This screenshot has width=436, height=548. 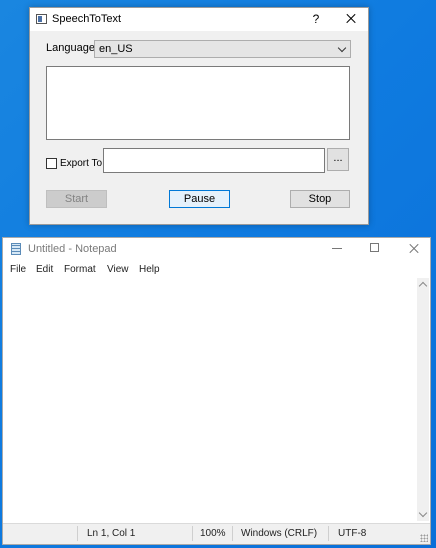 I want to click on menu-view: View, so click(x=118, y=269).